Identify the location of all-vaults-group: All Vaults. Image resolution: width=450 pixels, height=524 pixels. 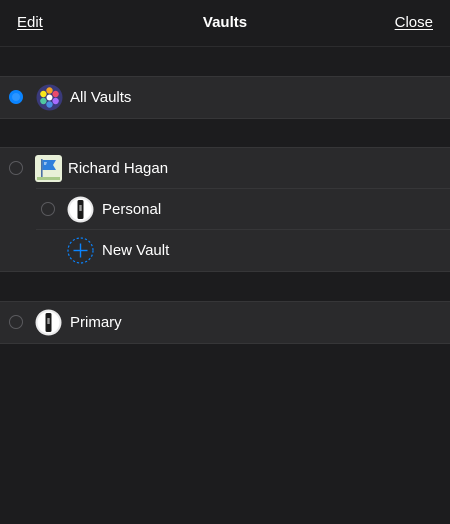
(225, 97).